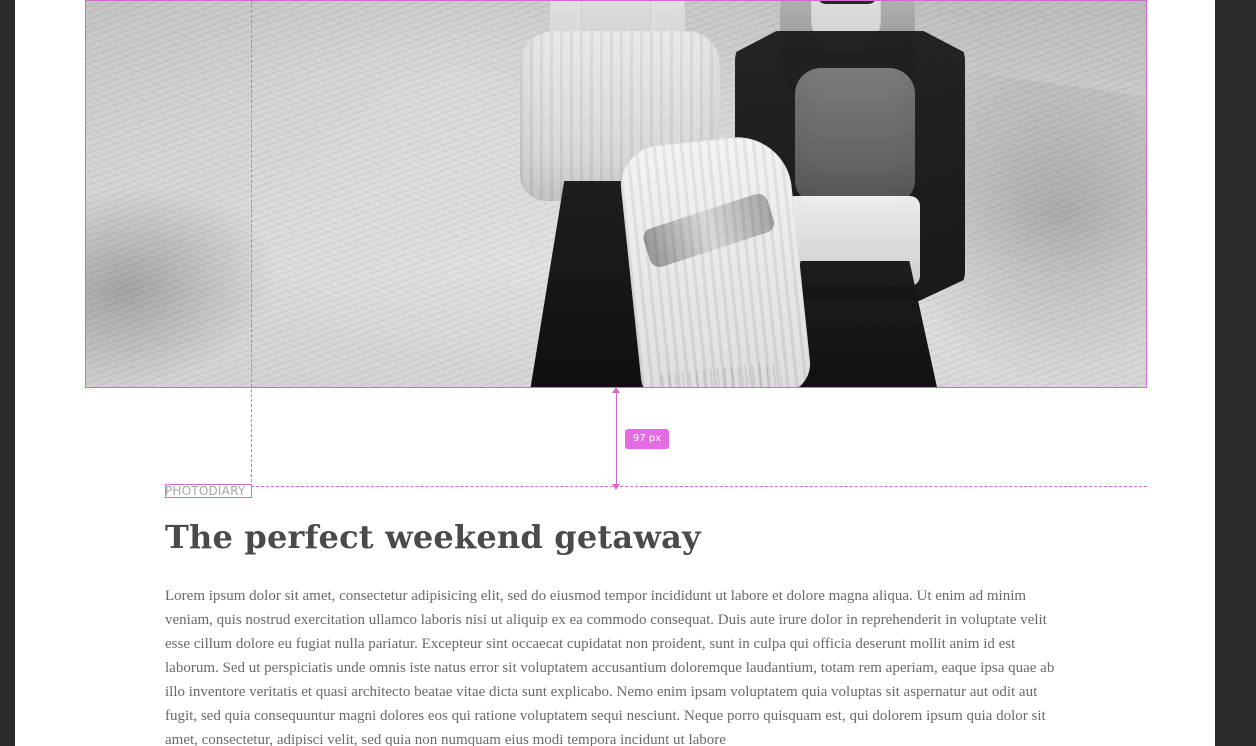  What do you see at coordinates (204, 263) in the screenshot?
I see `photo-shadow-left` at bounding box center [204, 263].